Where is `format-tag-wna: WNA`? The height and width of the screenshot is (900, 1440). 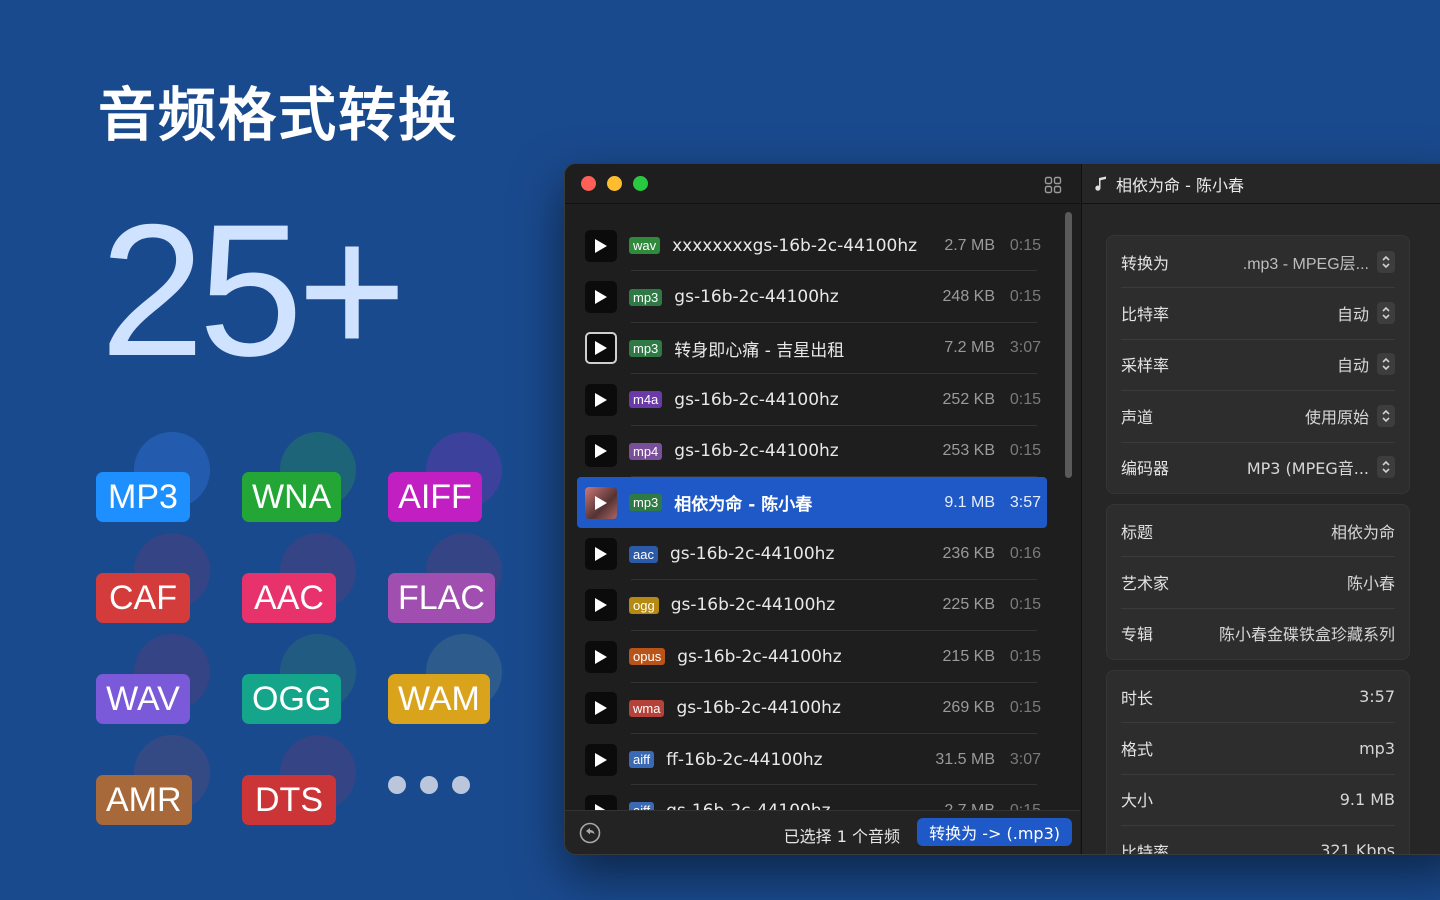 format-tag-wna: WNA is located at coordinates (299, 477).